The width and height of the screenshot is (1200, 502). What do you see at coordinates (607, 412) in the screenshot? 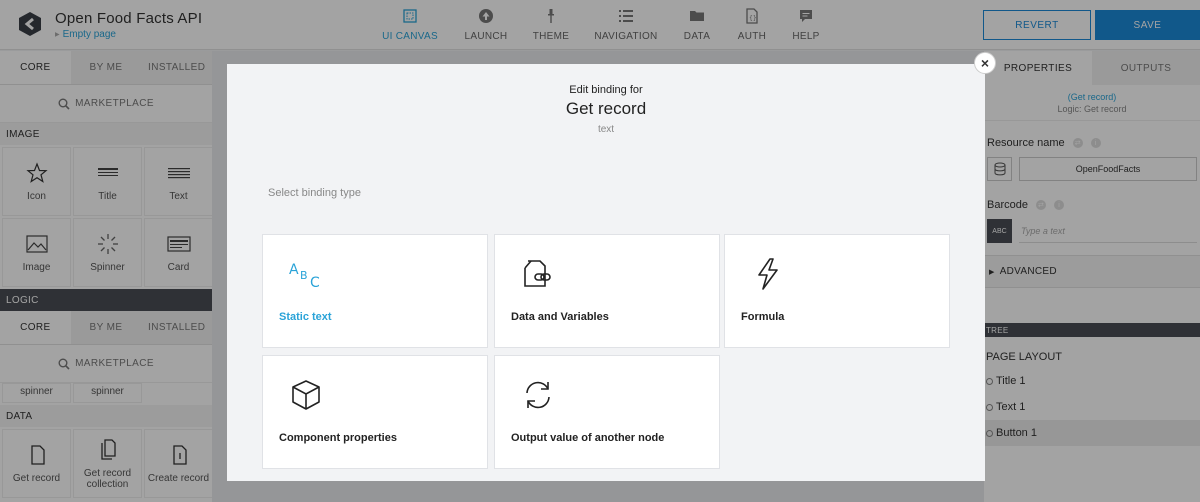
I see `binding-output-another-node: Output value of another node` at bounding box center [607, 412].